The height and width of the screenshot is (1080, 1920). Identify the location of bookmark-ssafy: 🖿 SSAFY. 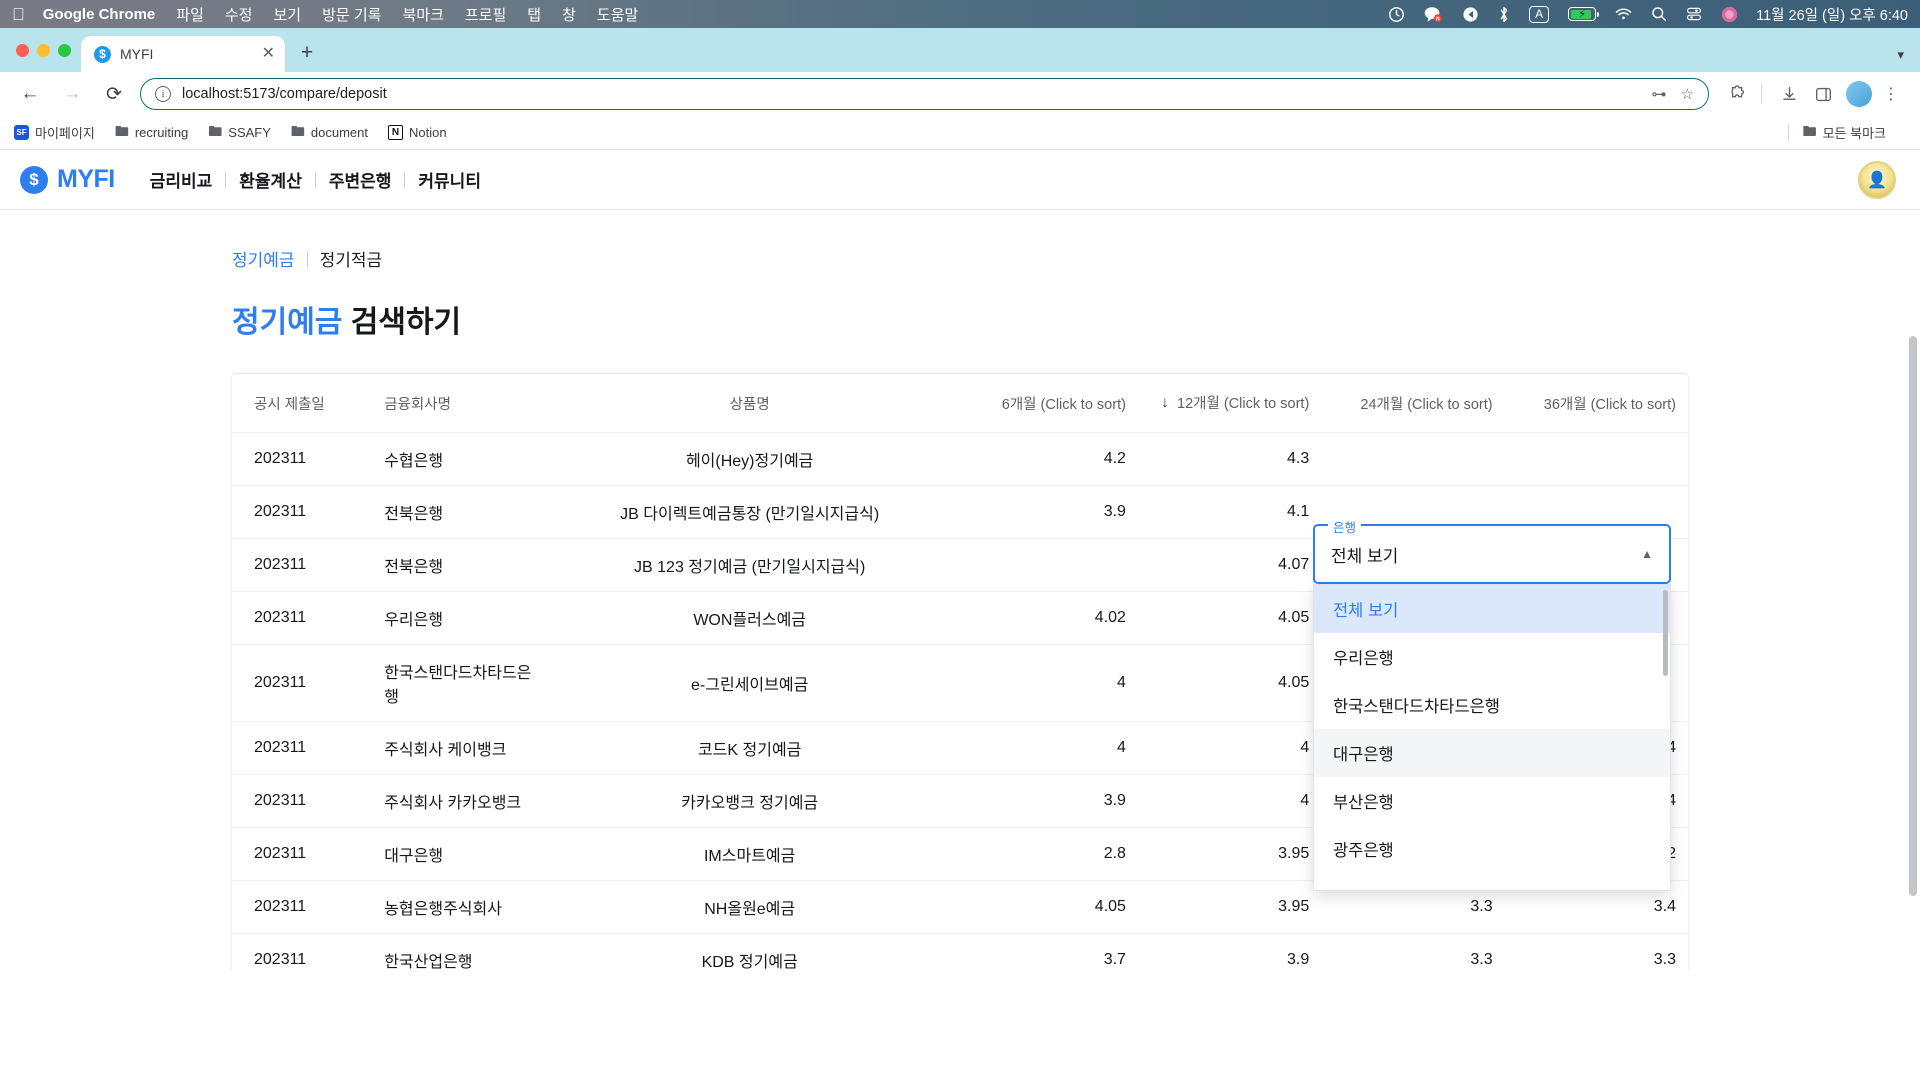
(239, 133).